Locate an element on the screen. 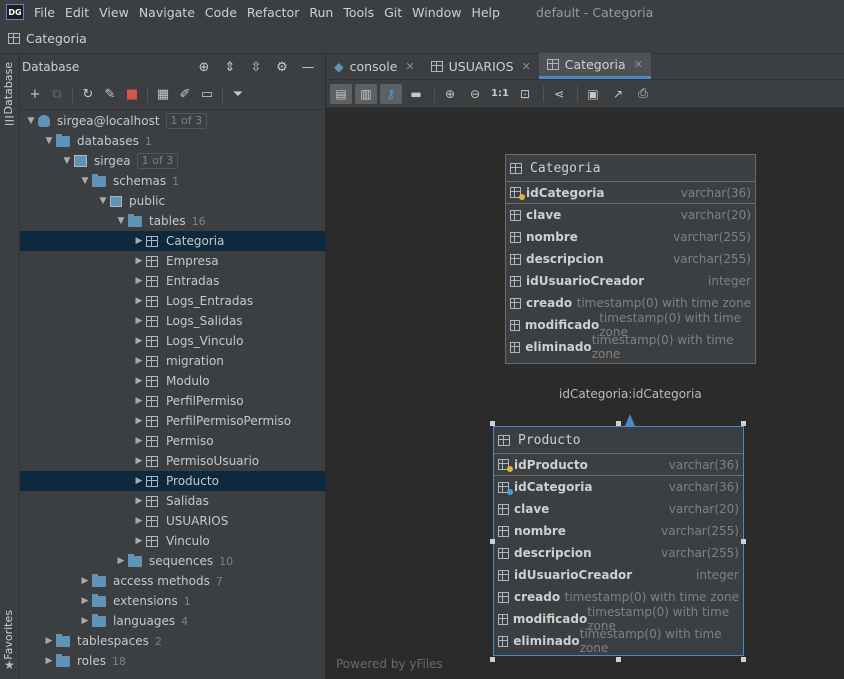  menu-file: File is located at coordinates (44, 12).